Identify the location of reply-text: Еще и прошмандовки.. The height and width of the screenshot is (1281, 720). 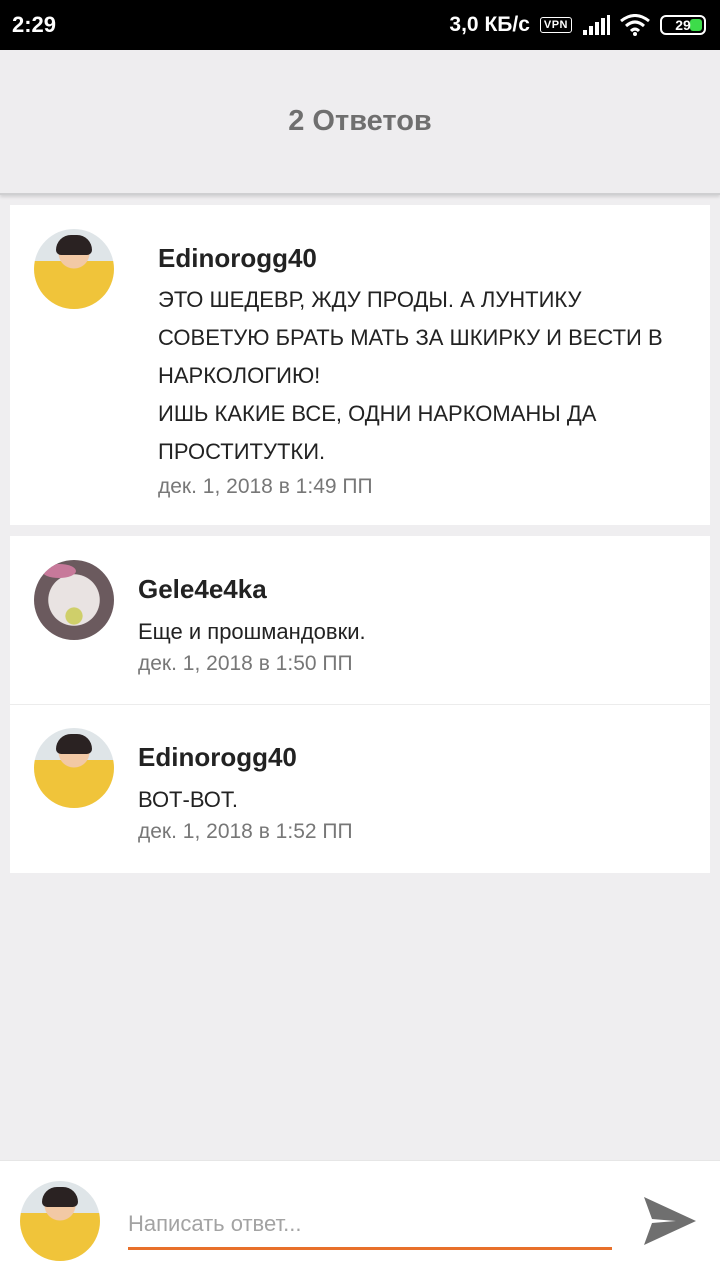
(252, 631).